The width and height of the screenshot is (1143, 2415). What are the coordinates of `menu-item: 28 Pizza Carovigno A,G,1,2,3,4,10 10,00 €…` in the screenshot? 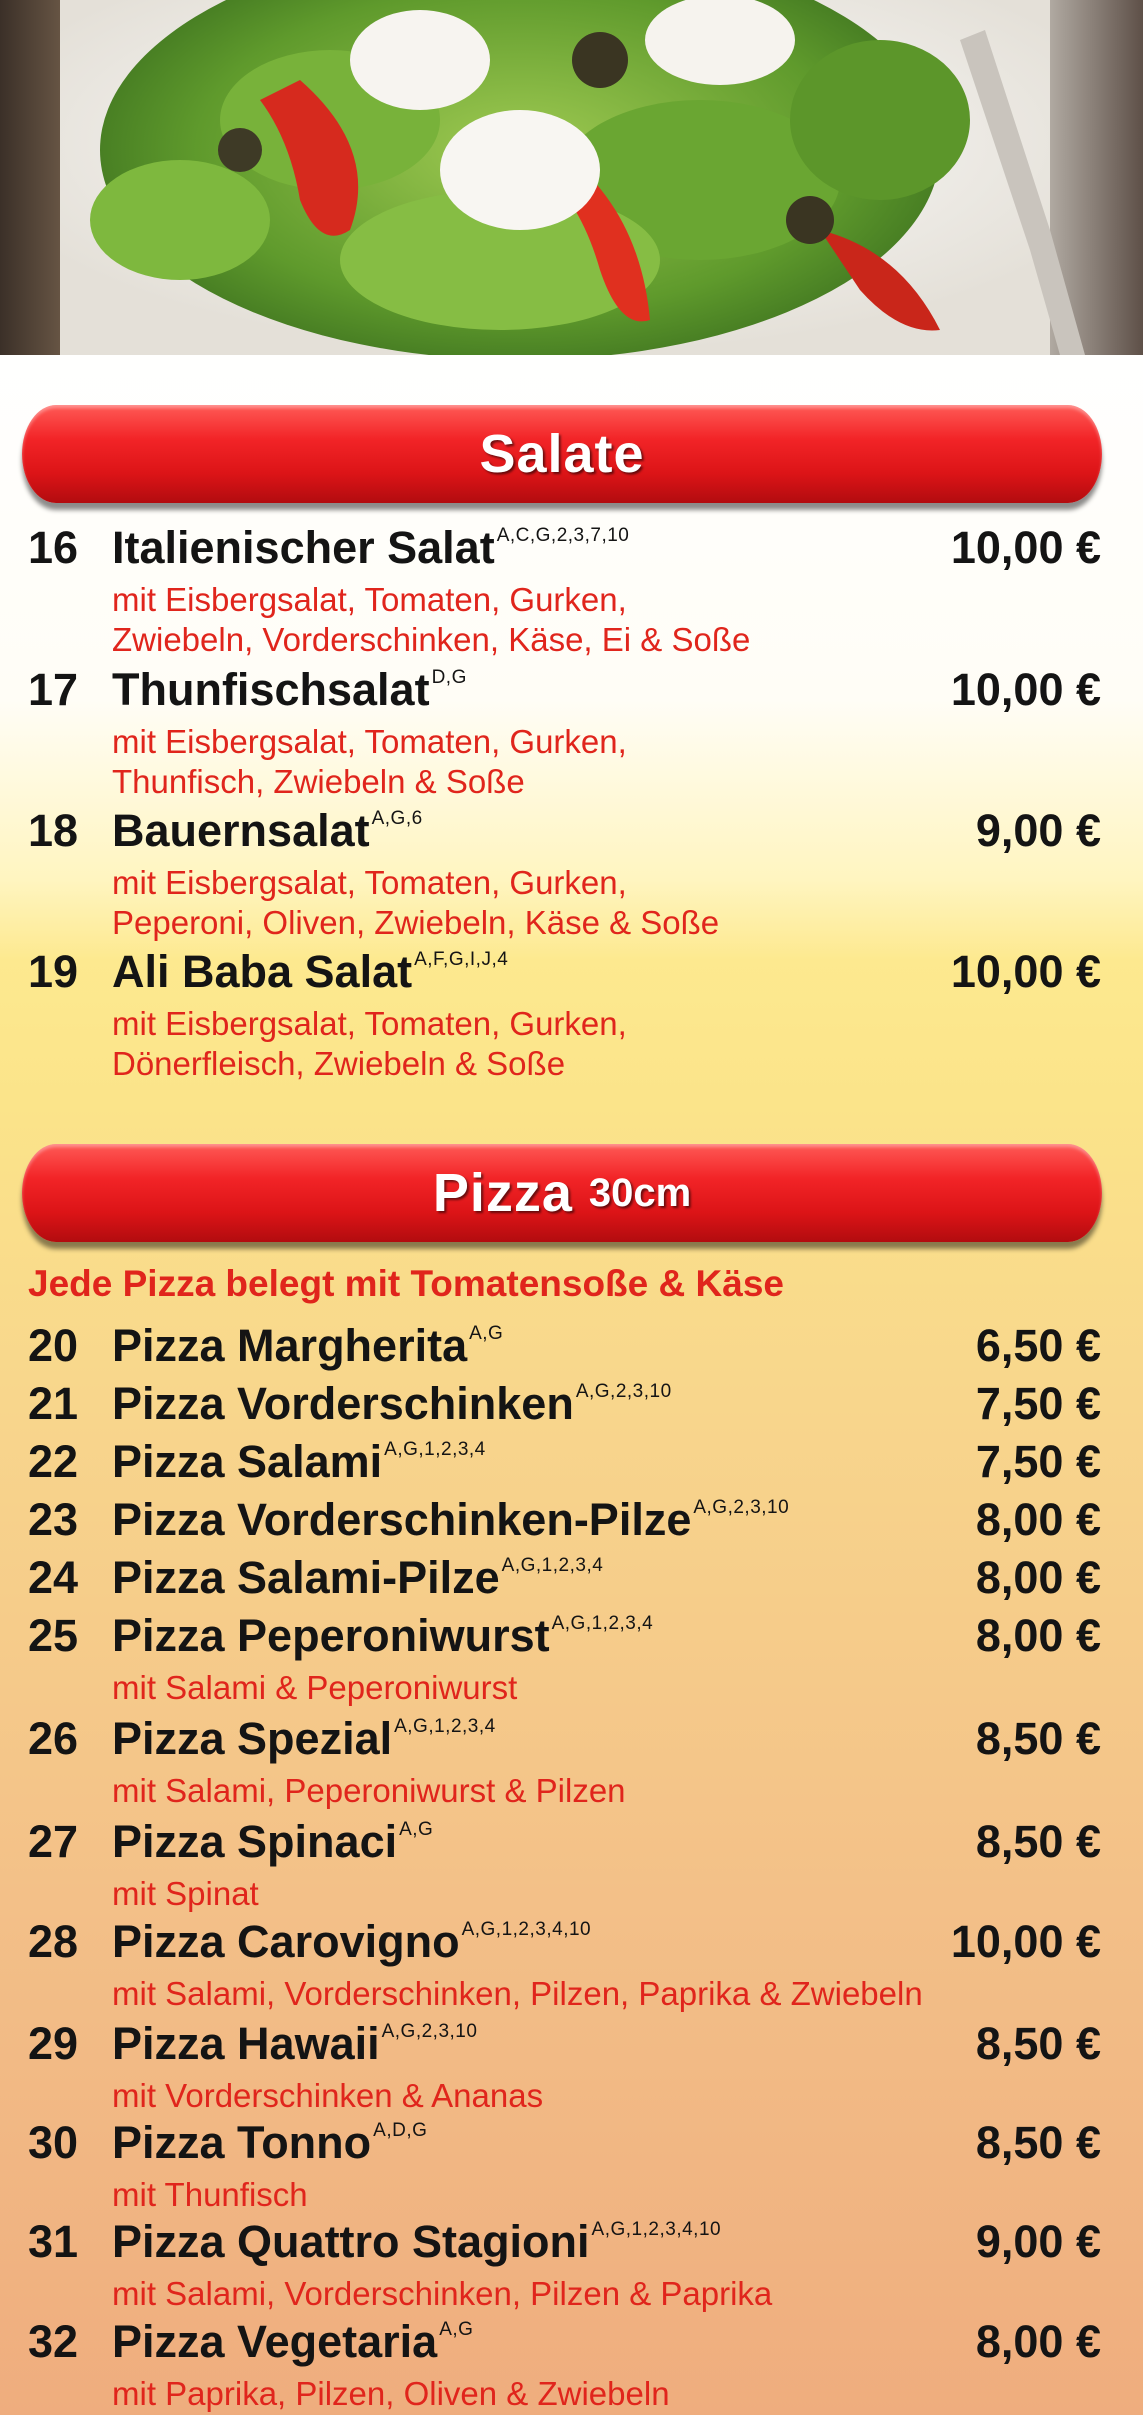 It's located at (571, 1965).